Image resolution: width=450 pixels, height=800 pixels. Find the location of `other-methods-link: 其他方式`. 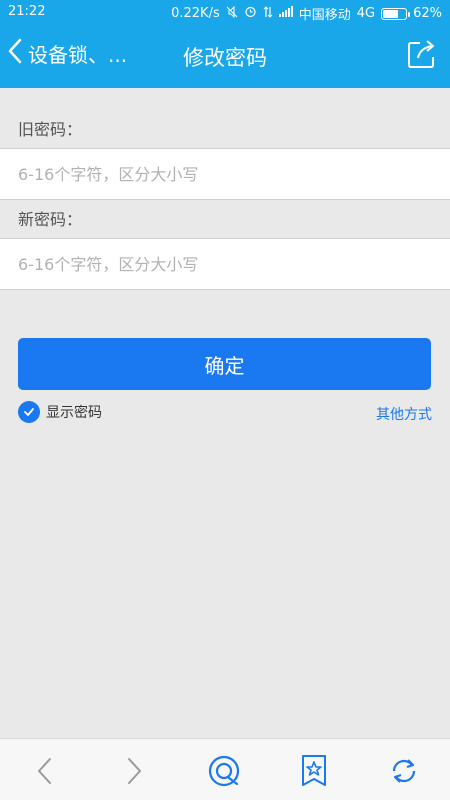

other-methods-link: 其他方式 is located at coordinates (404, 414).